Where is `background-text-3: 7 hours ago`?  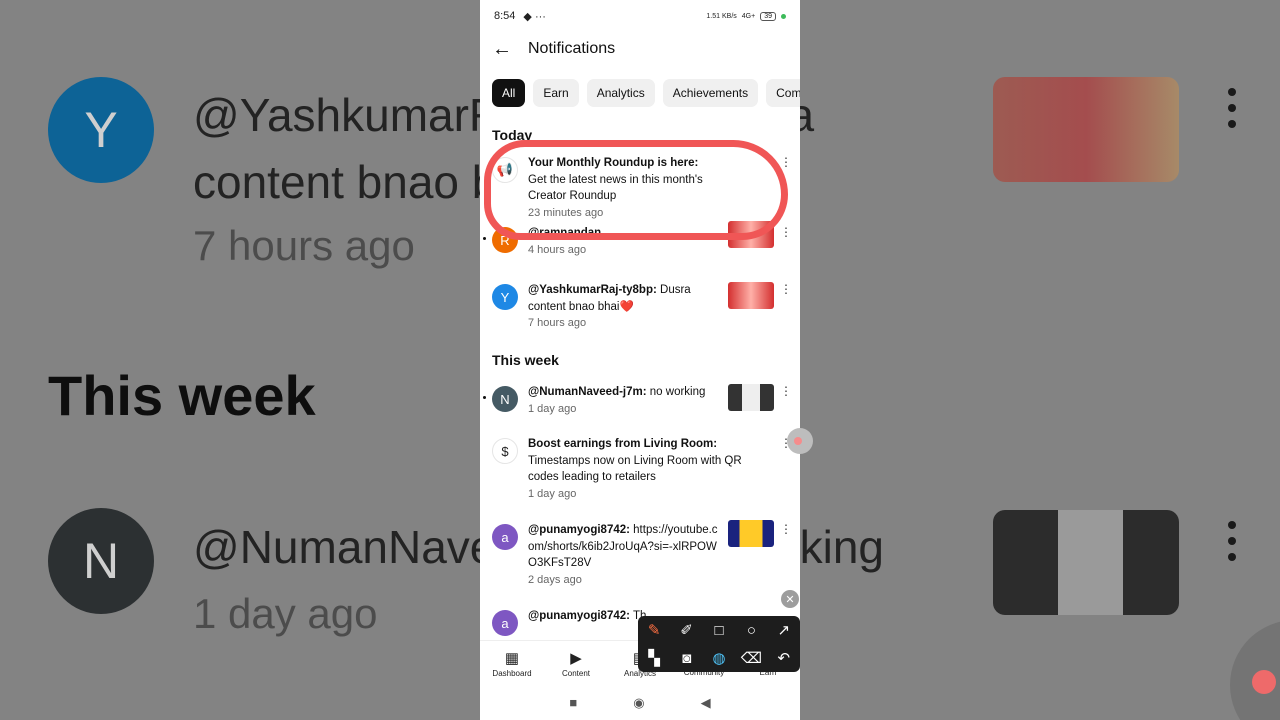
background-text-3: 7 hours ago is located at coordinates (304, 245).